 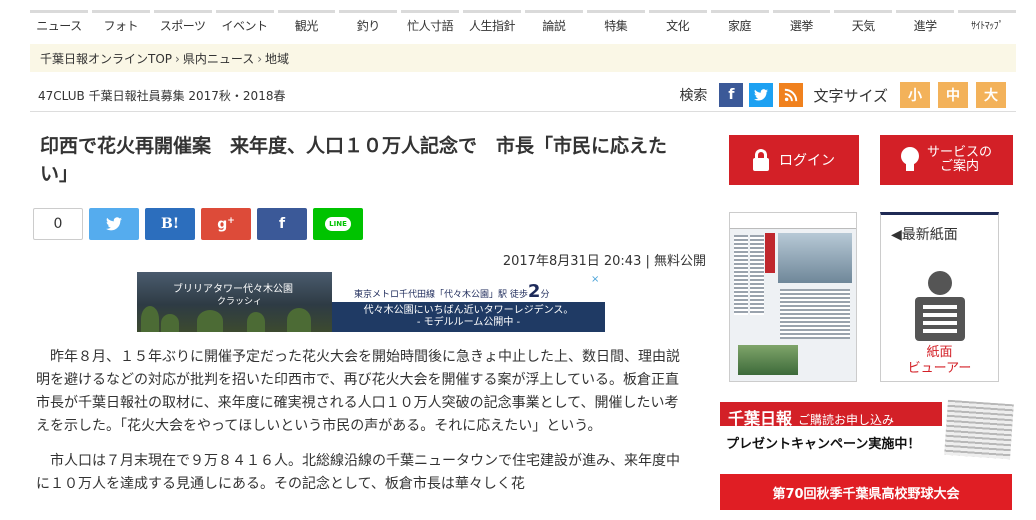 I want to click on subscription-promo: 千葉日報 ご購読お申し込み プレゼントキャンペーン実施中！, so click(x=867, y=429).